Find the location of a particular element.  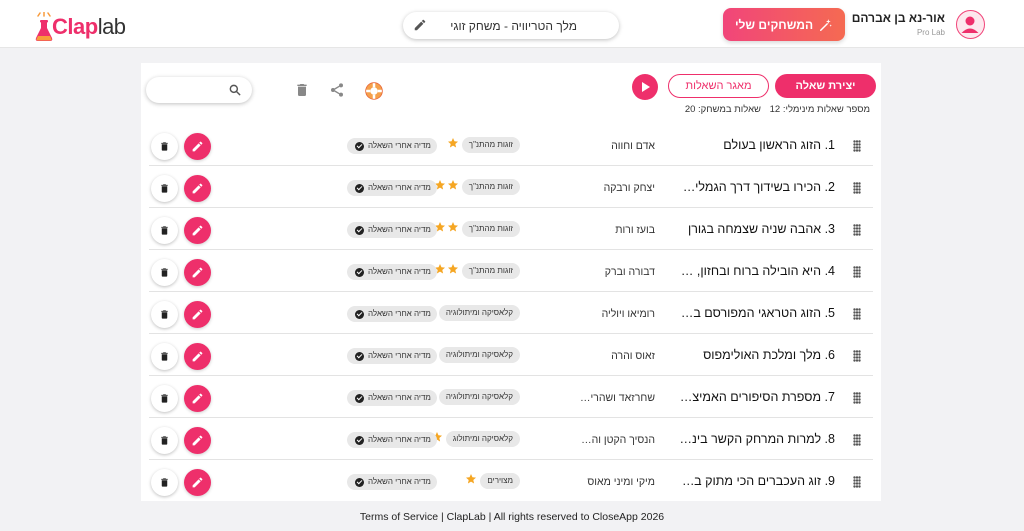

search-box is located at coordinates (199, 90).